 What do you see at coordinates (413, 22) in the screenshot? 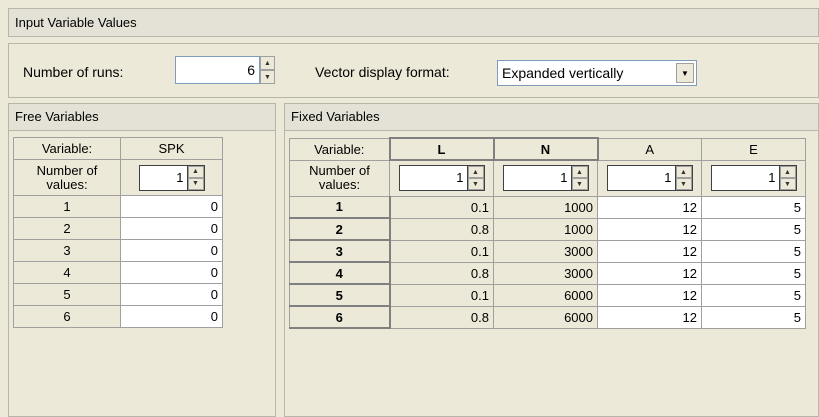
I see `panel-title: Input Variable Values` at bounding box center [413, 22].